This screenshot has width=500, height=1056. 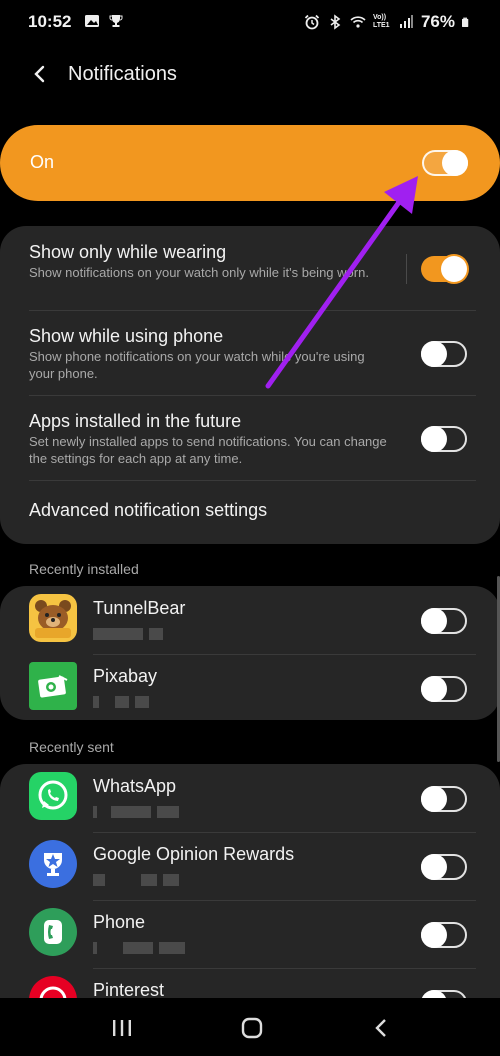 What do you see at coordinates (71, 747) in the screenshot?
I see `section-label-recently-sent: Recently sent` at bounding box center [71, 747].